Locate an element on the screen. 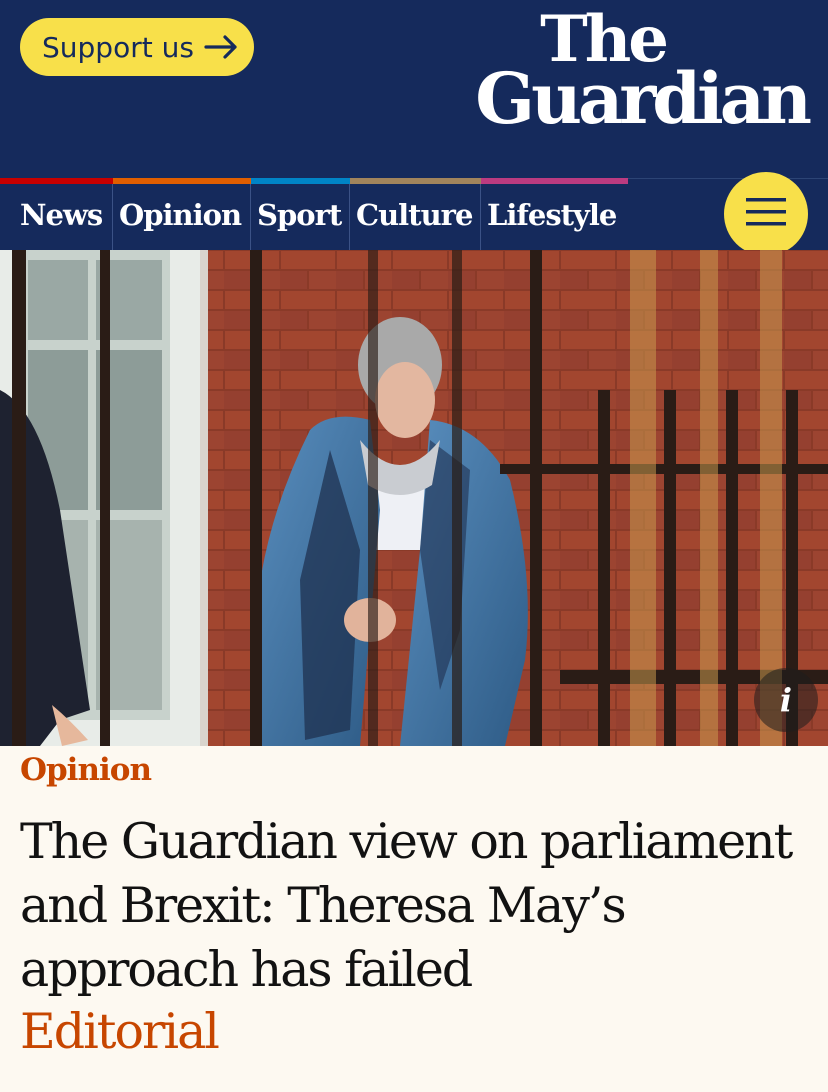 This screenshot has height=1092, width=828. nav-item-label: Culture is located at coordinates (414, 215).